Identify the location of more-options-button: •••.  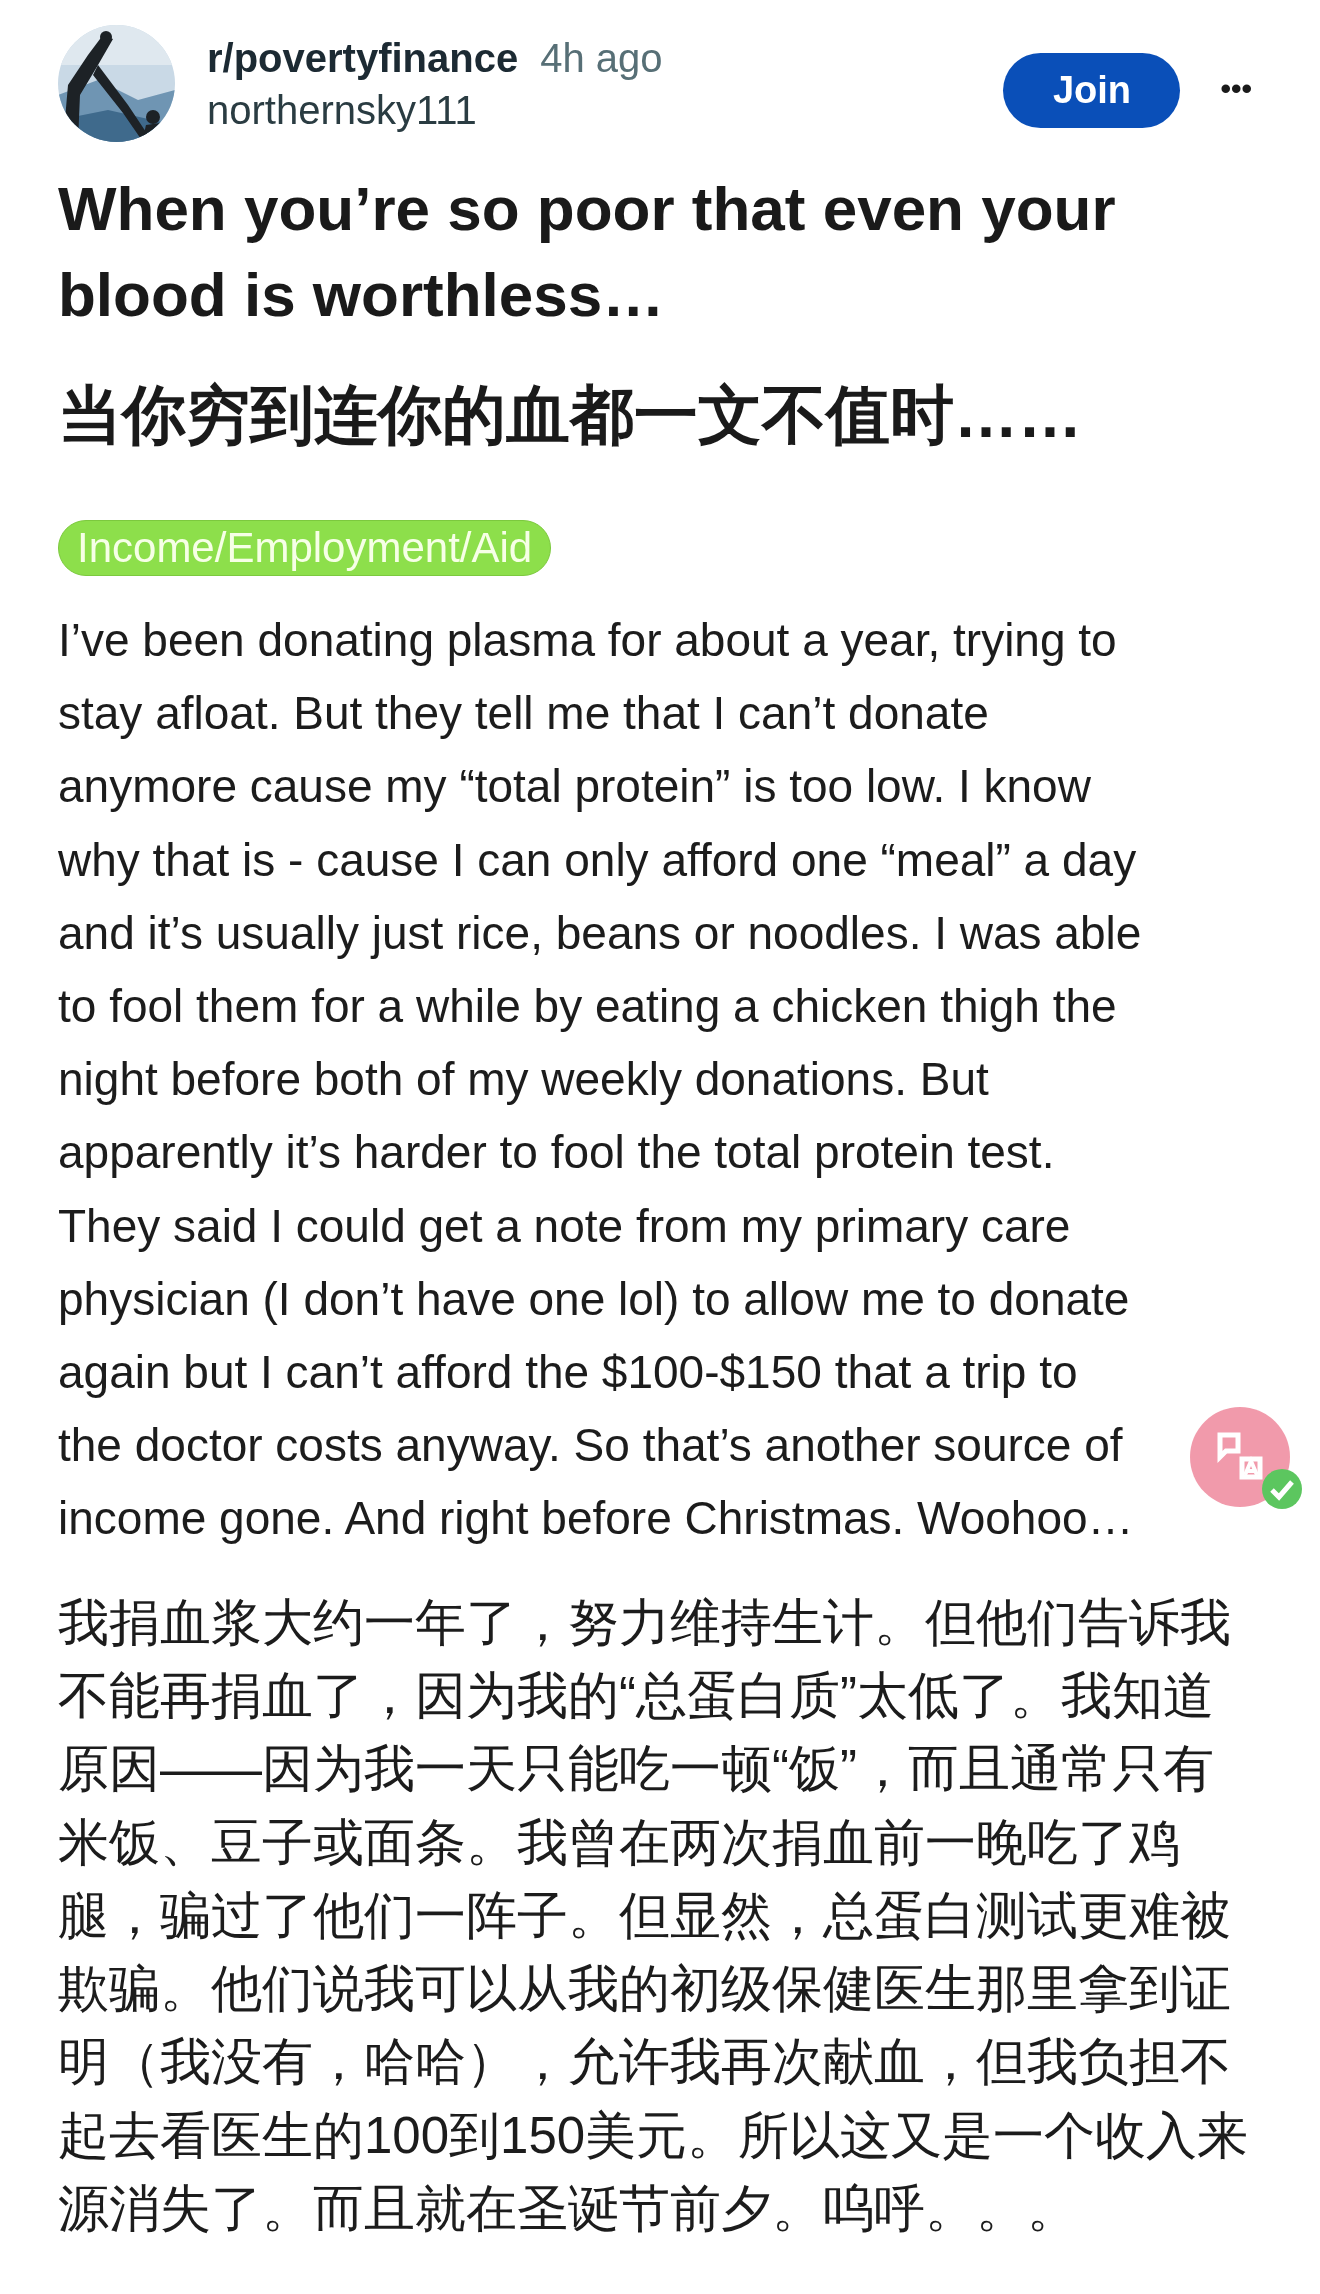
(1236, 88).